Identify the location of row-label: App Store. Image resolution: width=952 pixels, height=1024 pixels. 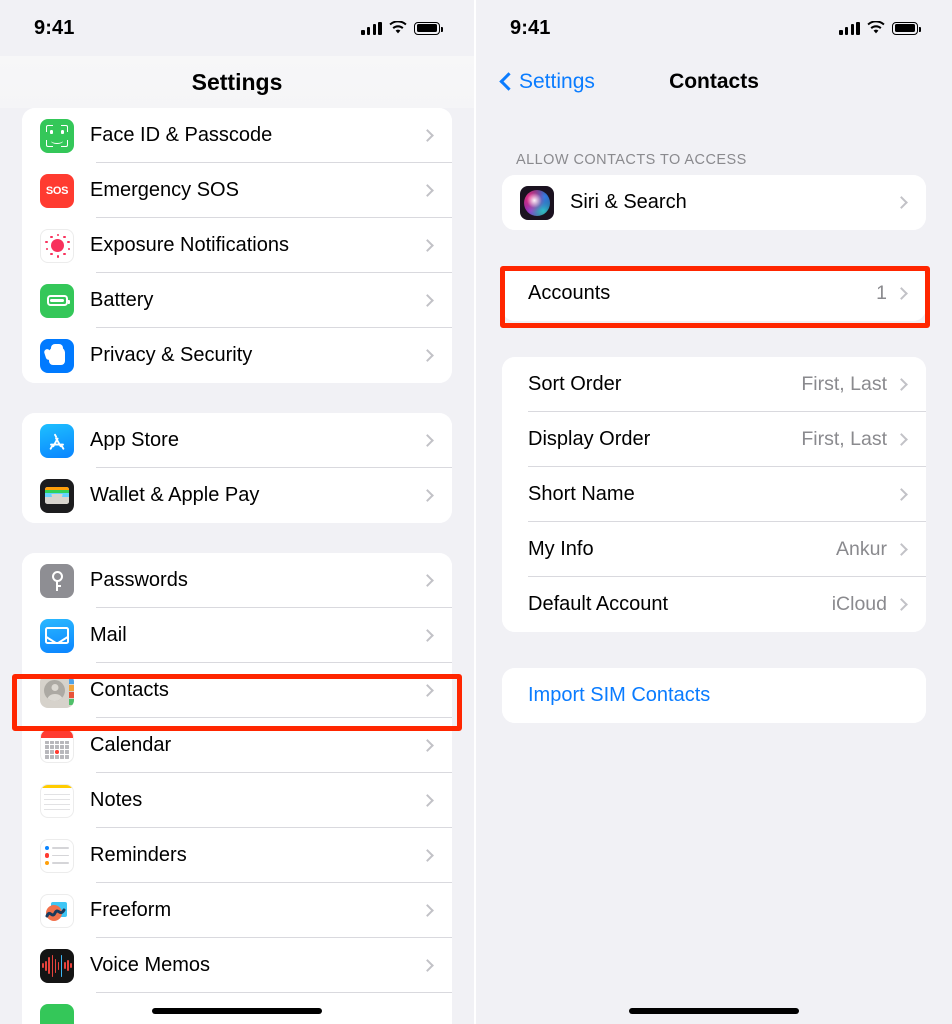
(134, 440).